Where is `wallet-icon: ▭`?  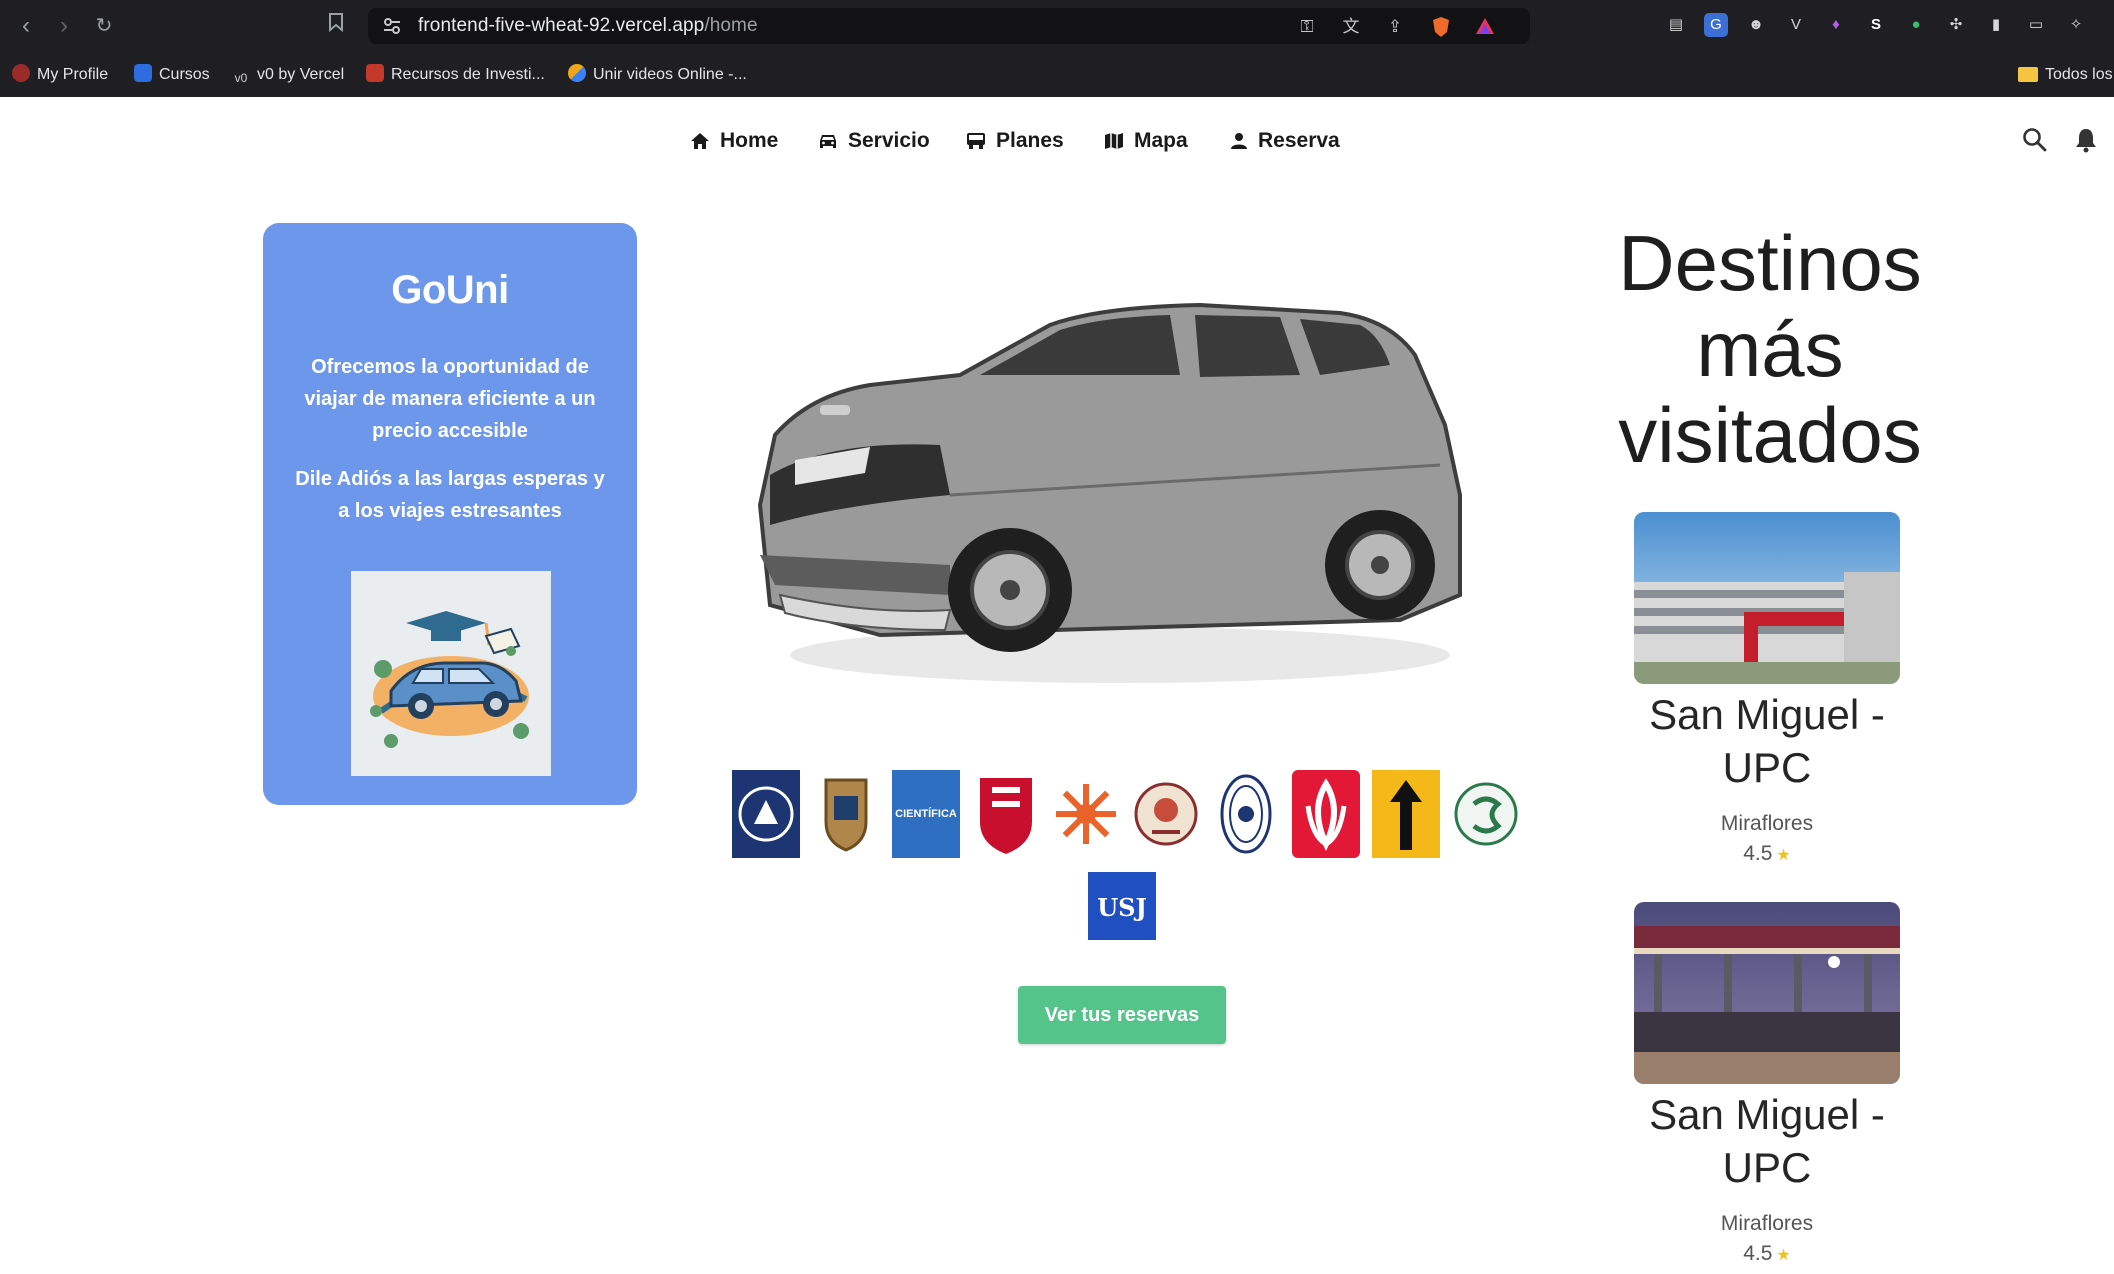 wallet-icon: ▭ is located at coordinates (2036, 25).